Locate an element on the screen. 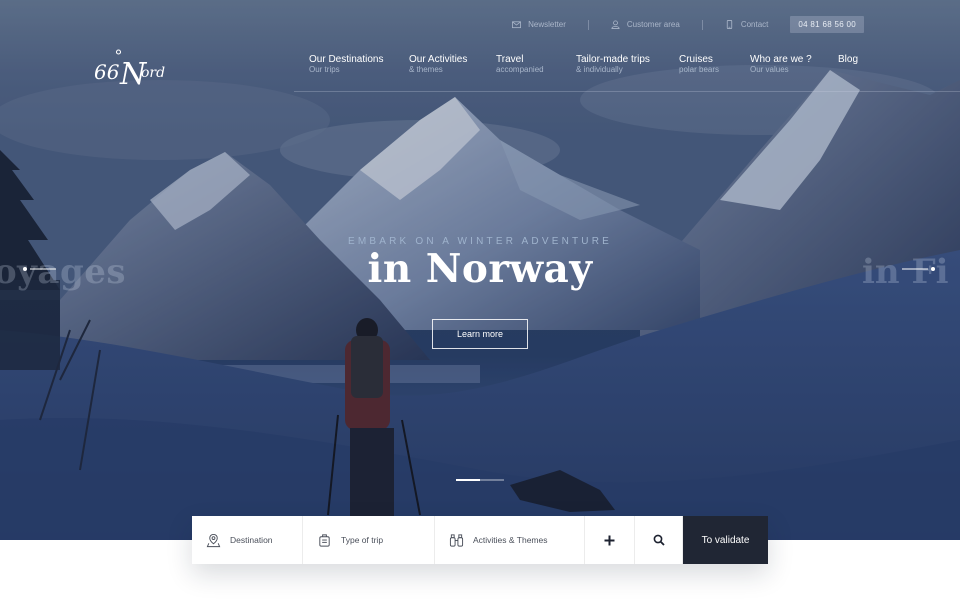  activities-label: Activities & Themes is located at coordinates (510, 540).